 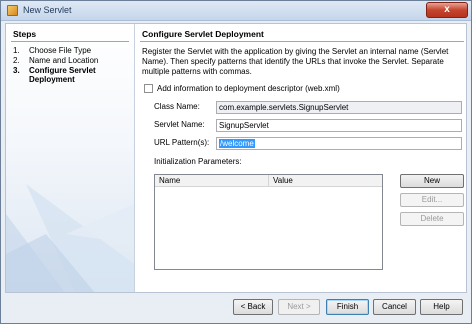 I want to click on title-bar: New Servlet x, so click(x=236, y=11).